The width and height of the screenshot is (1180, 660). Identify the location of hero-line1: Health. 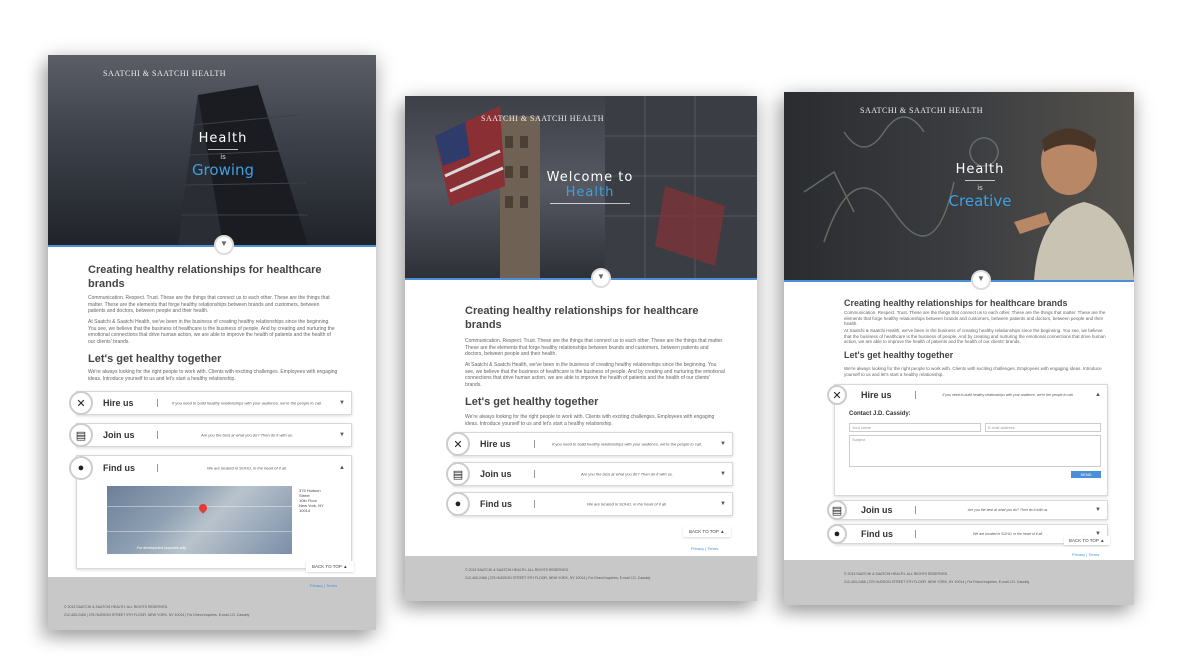
(223, 138).